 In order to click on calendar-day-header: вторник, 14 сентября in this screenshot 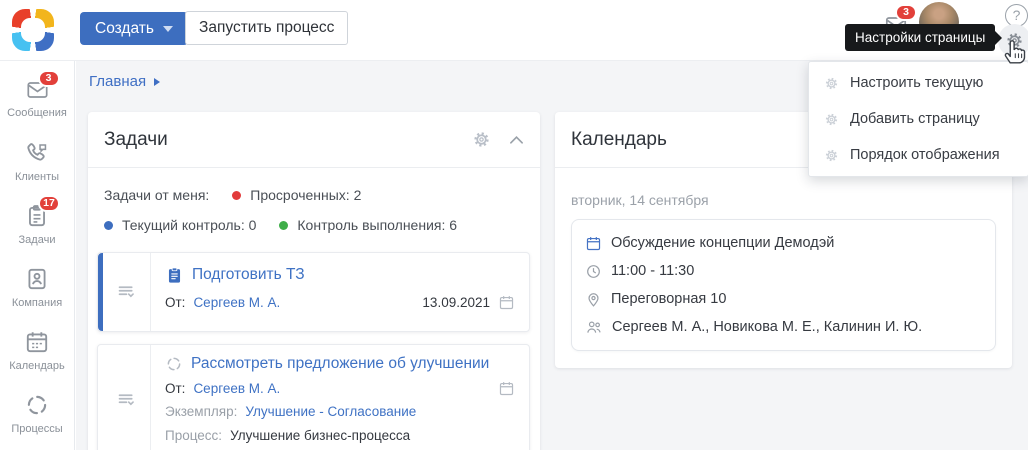, I will do `click(640, 200)`.